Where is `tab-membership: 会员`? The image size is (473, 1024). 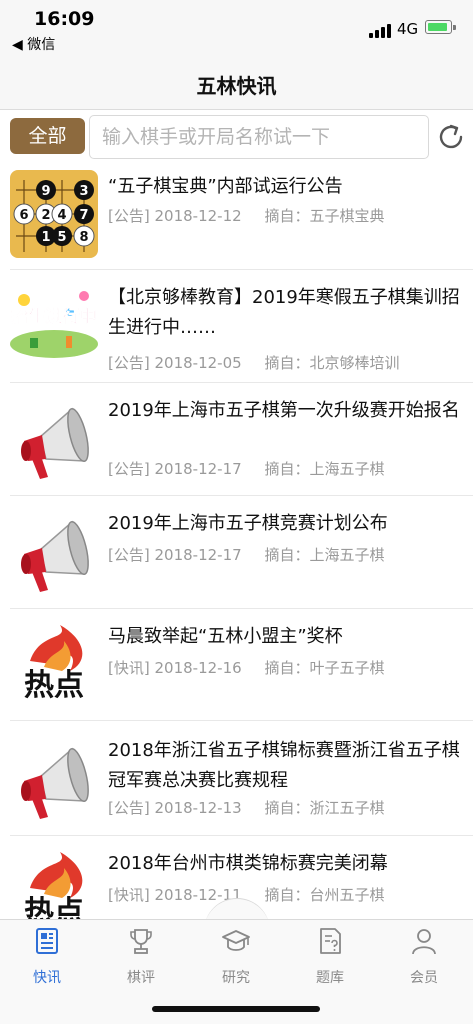
tab-membership: 会员 is located at coordinates (424, 956).